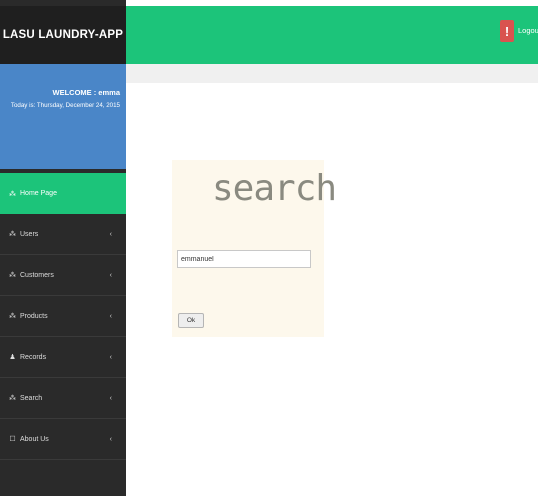 This screenshot has height=496, width=538. I want to click on sidebar-item-home-page: ⁂ Home Page, so click(63, 193).